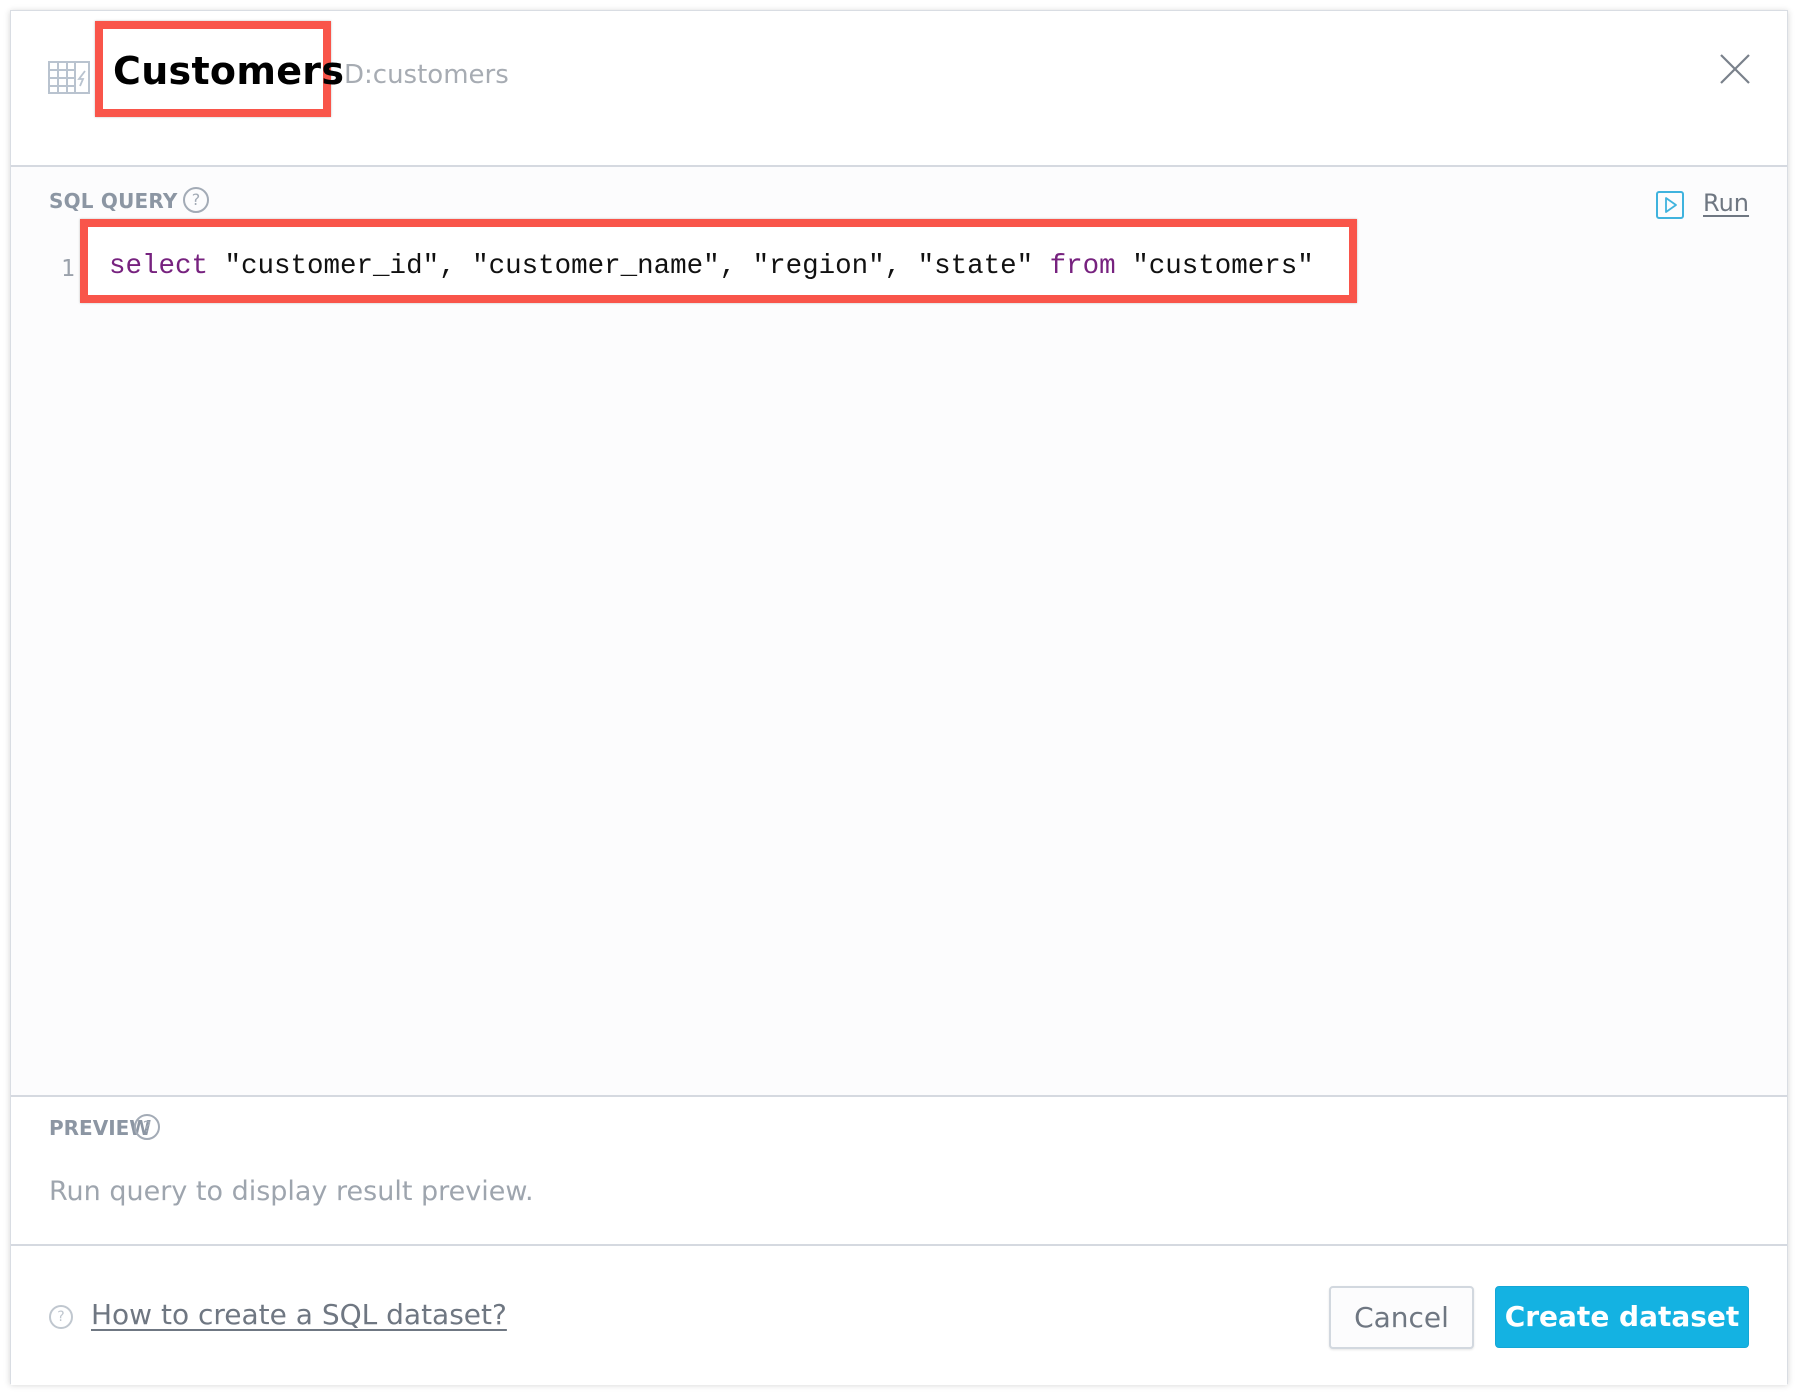 The width and height of the screenshot is (1796, 1394). I want to click on preview-section, so click(899, 1170).